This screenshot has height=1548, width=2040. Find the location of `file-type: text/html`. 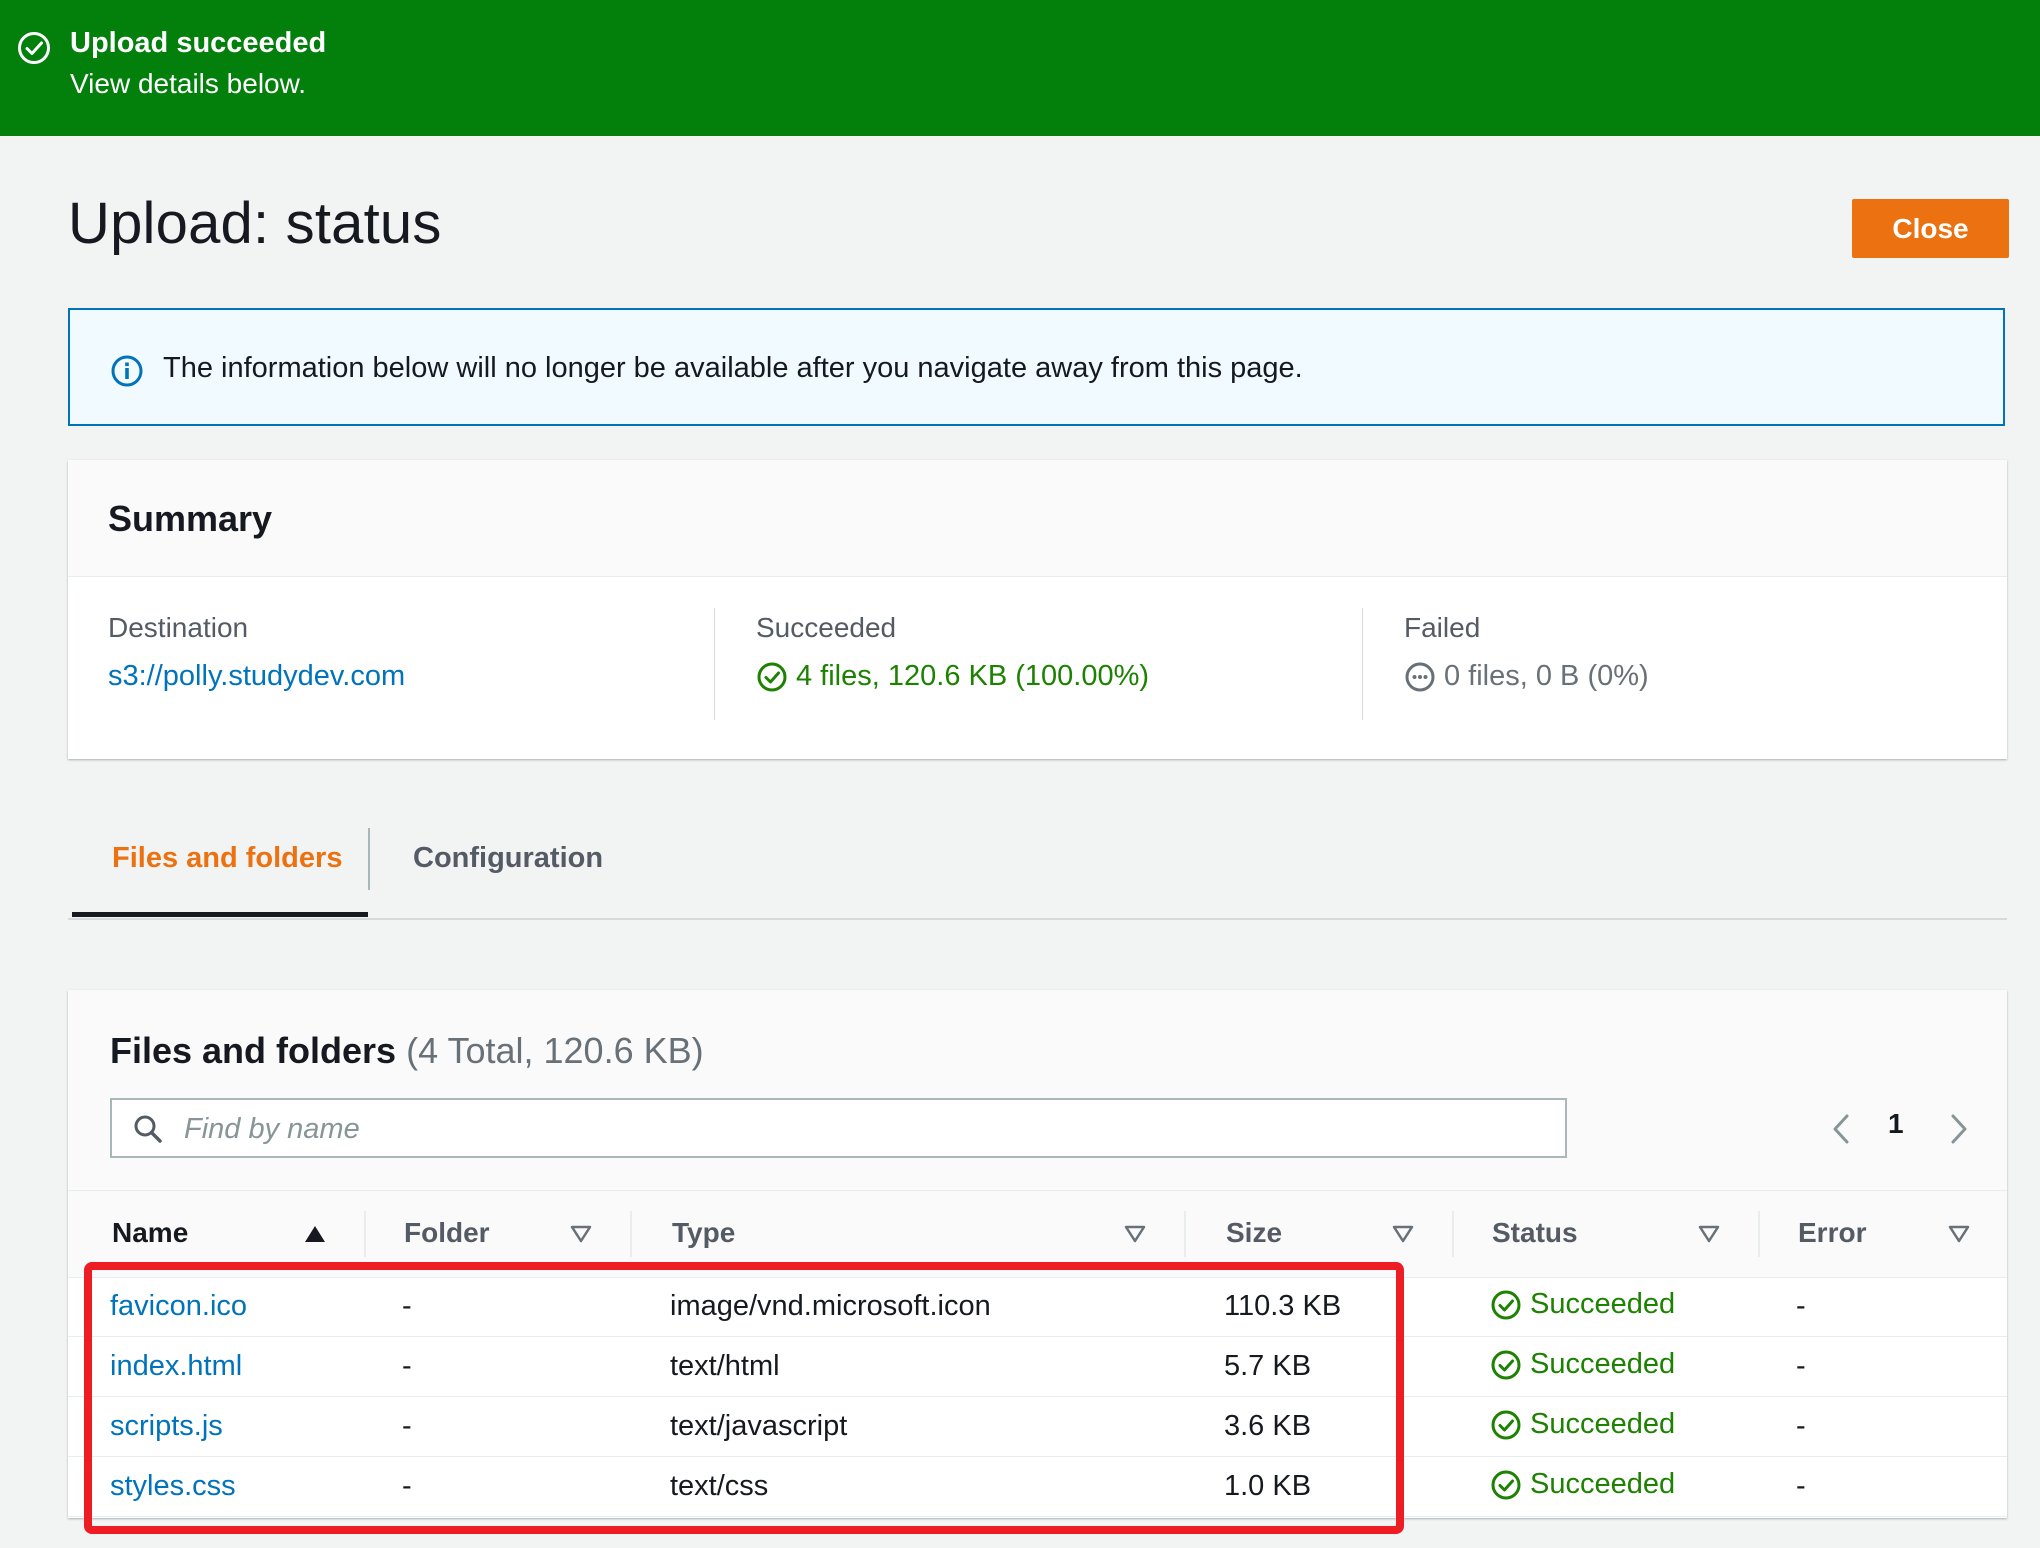

file-type: text/html is located at coordinates (725, 1366).